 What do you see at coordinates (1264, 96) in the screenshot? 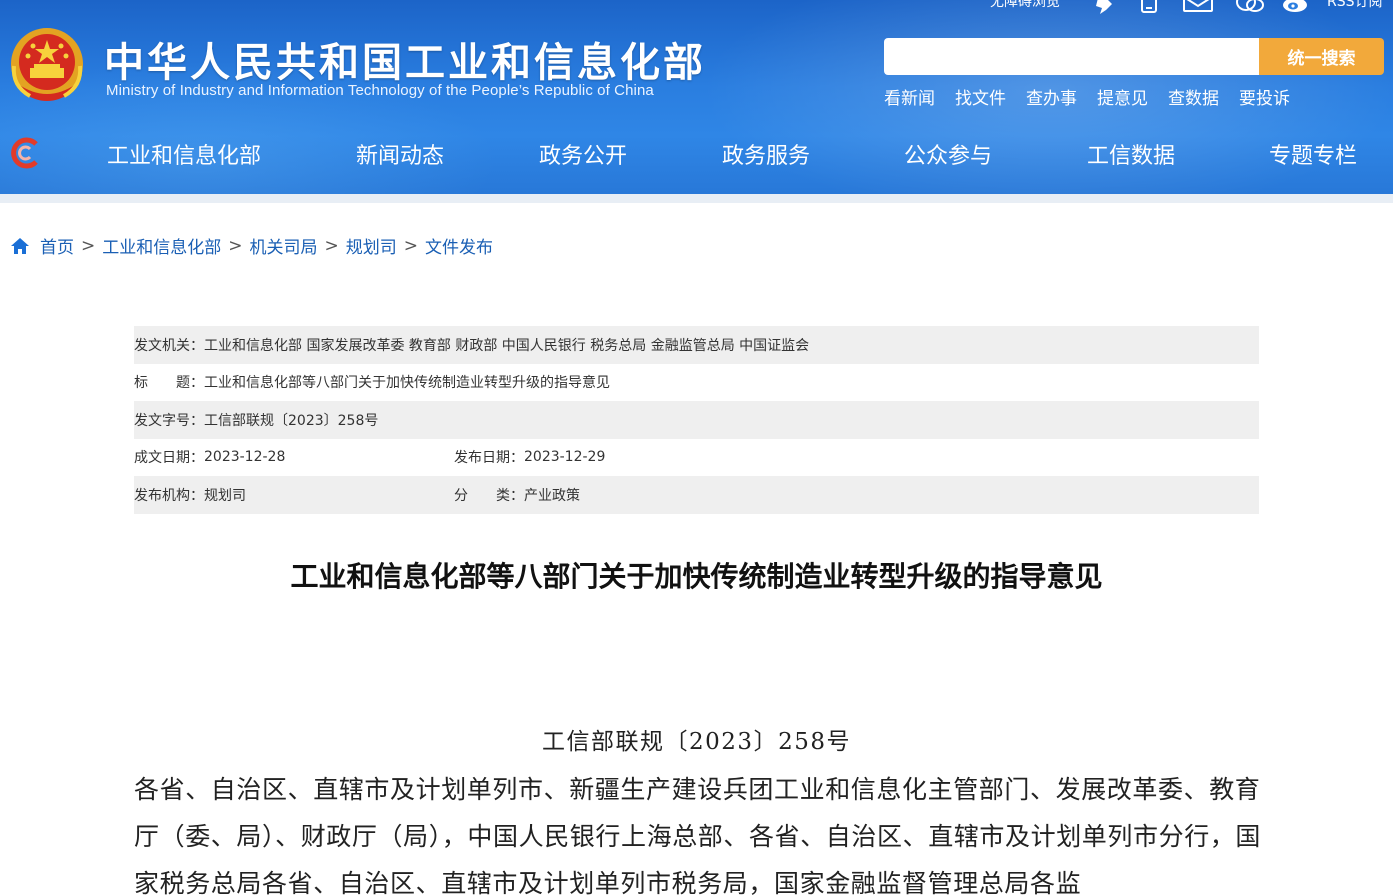
I see `quick-link-complaint: 要投诉` at bounding box center [1264, 96].